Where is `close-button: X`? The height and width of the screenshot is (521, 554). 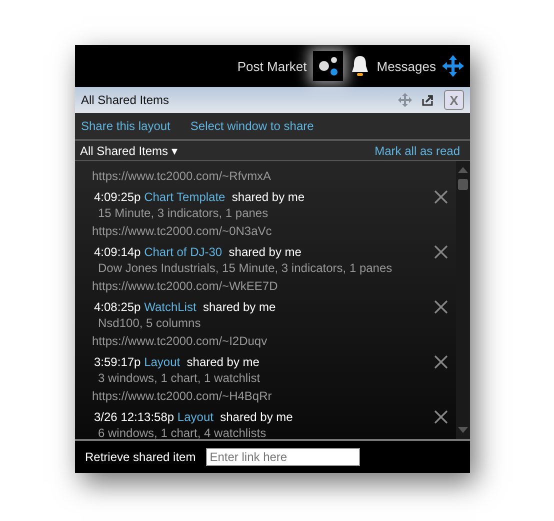 close-button: X is located at coordinates (454, 100).